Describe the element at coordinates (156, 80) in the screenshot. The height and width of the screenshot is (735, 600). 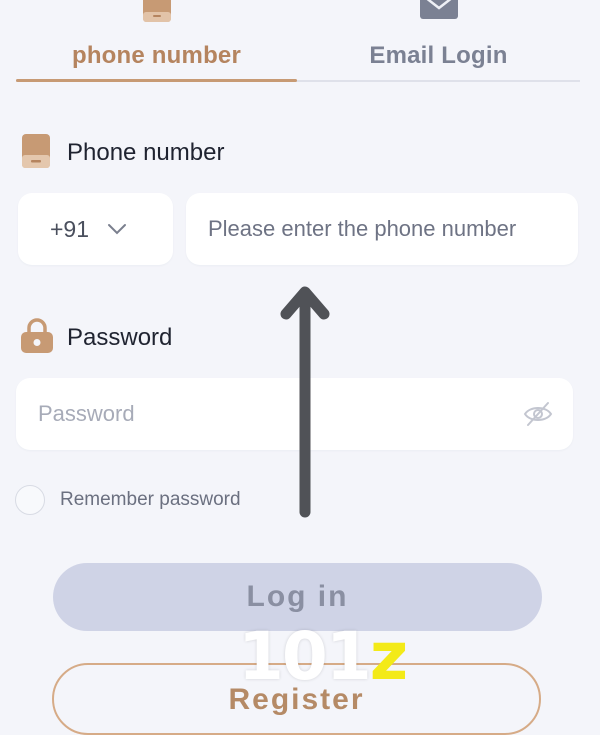
I see `active-tab-indicator` at that location.